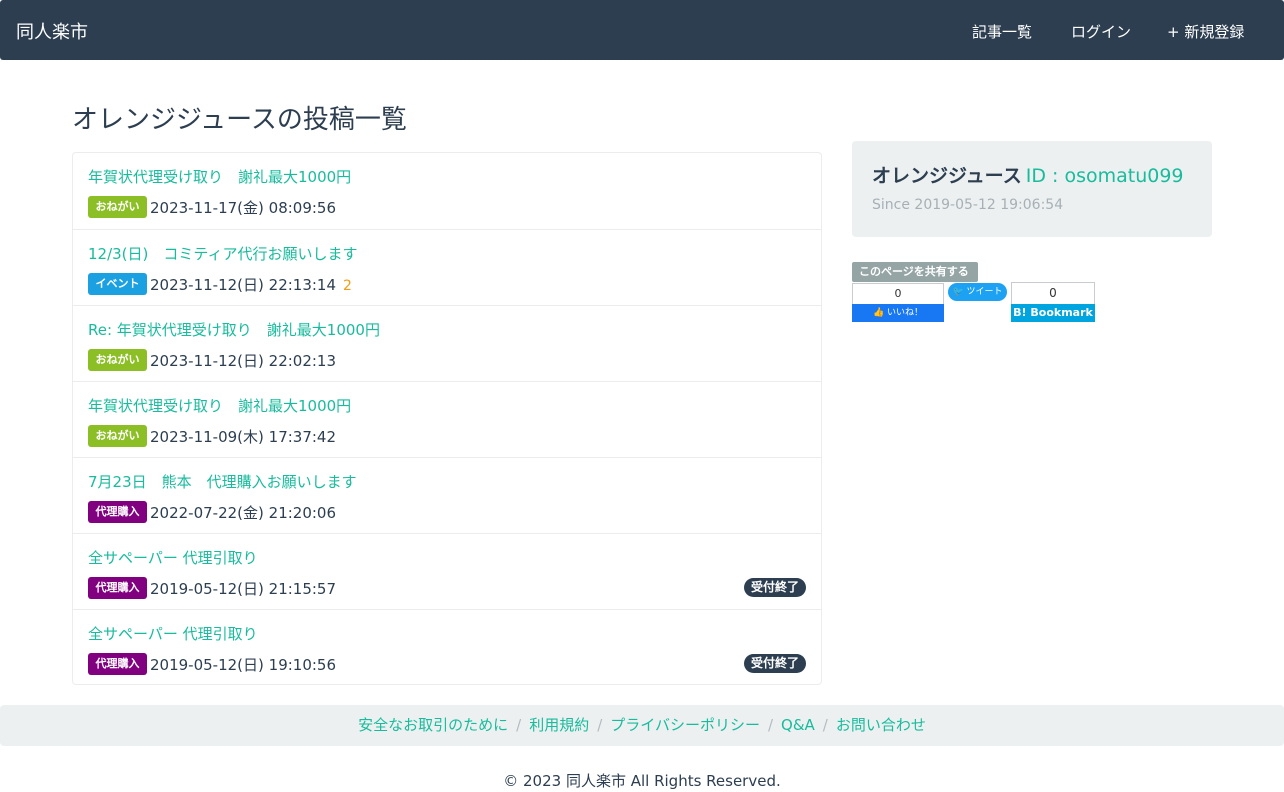 This screenshot has height=792, width=1284. Describe the element at coordinates (798, 725) in the screenshot. I see `footer-link-qa: Q&A` at that location.